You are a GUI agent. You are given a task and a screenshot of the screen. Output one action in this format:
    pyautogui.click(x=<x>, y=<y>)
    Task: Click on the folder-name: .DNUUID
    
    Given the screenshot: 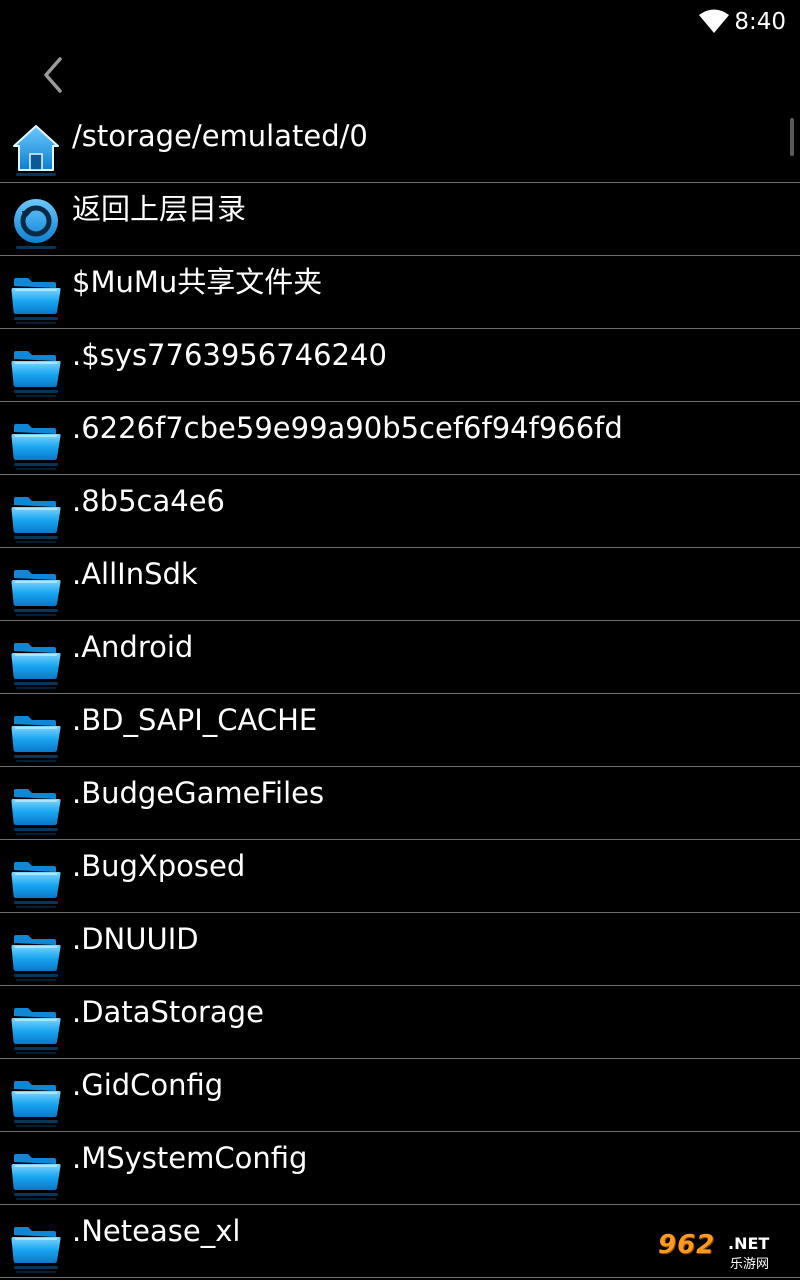 What is the action you would take?
    pyautogui.click(x=135, y=939)
    